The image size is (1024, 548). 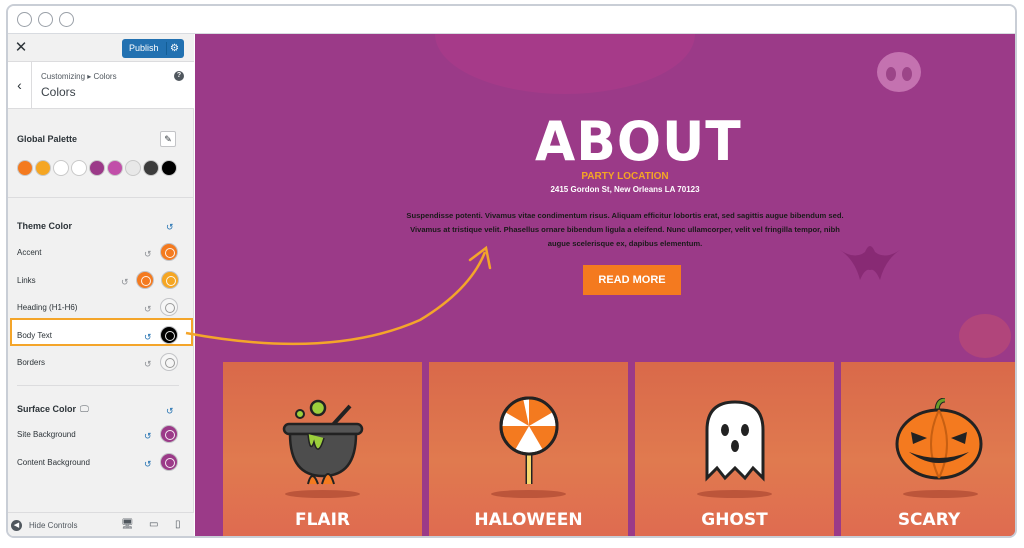 I want to click on bat-icon, so click(x=870, y=263).